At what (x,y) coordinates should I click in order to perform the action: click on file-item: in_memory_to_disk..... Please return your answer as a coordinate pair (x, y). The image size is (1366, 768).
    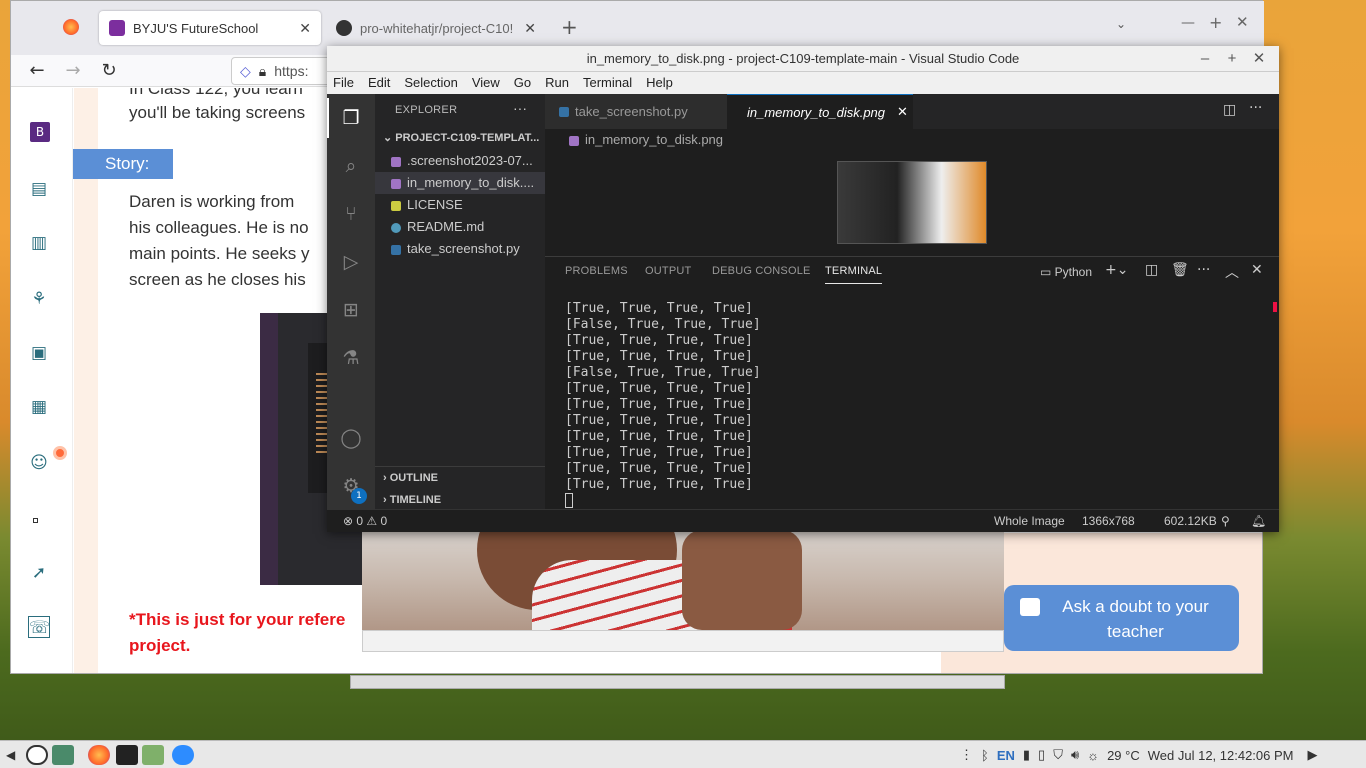
    Looking at the image, I should click on (460, 183).